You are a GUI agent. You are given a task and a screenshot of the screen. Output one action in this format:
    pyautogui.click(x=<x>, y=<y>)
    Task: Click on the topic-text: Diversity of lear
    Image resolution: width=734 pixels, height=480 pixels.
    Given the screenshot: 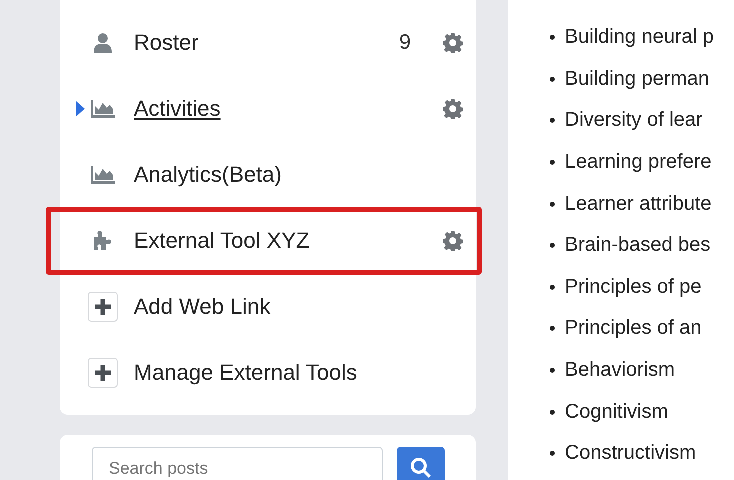 What is the action you would take?
    pyautogui.click(x=634, y=120)
    